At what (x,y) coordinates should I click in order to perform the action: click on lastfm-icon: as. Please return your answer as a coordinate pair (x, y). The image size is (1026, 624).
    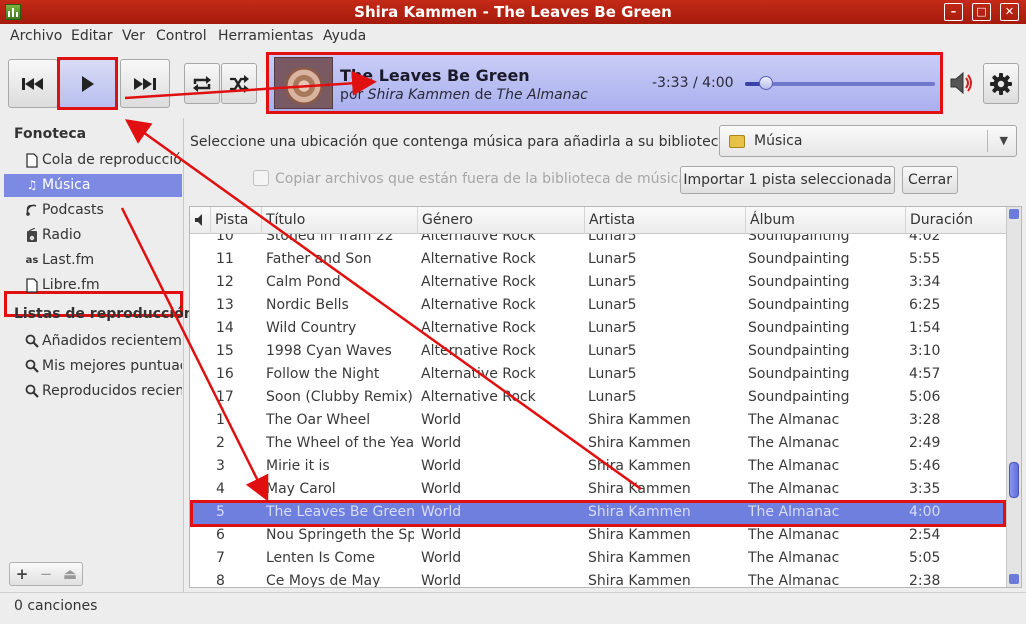
    Looking at the image, I should click on (32, 260).